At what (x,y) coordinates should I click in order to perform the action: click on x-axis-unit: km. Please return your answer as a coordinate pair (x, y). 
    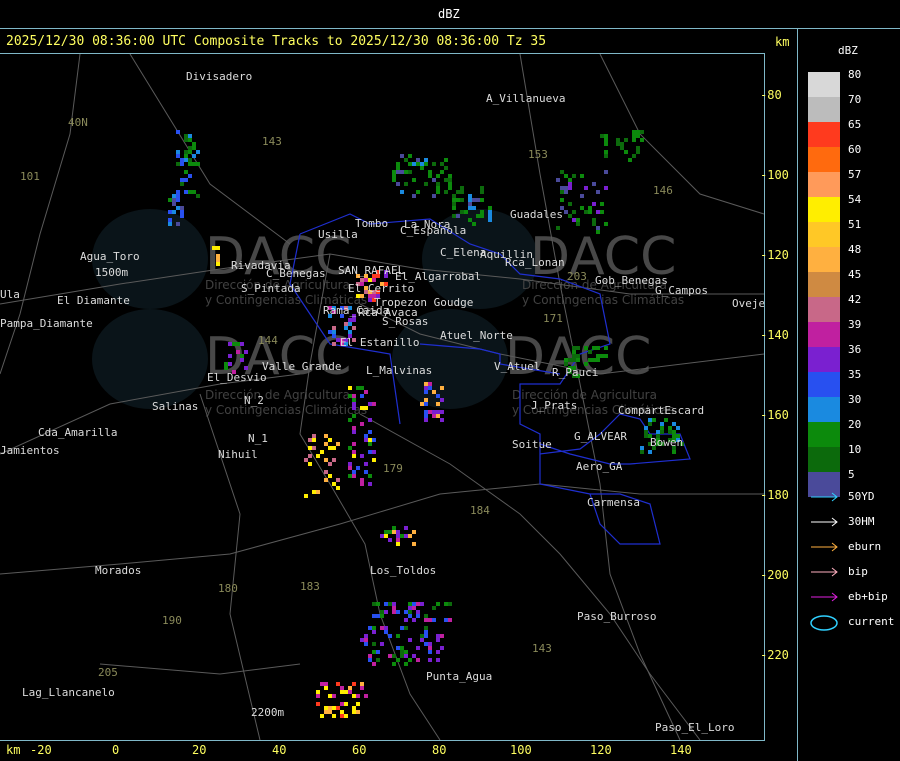
    Looking at the image, I should click on (13, 750).